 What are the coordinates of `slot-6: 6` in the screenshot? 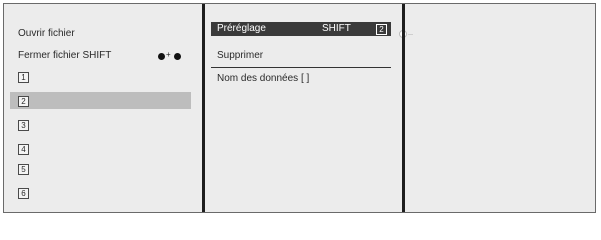 It's located at (23, 193).